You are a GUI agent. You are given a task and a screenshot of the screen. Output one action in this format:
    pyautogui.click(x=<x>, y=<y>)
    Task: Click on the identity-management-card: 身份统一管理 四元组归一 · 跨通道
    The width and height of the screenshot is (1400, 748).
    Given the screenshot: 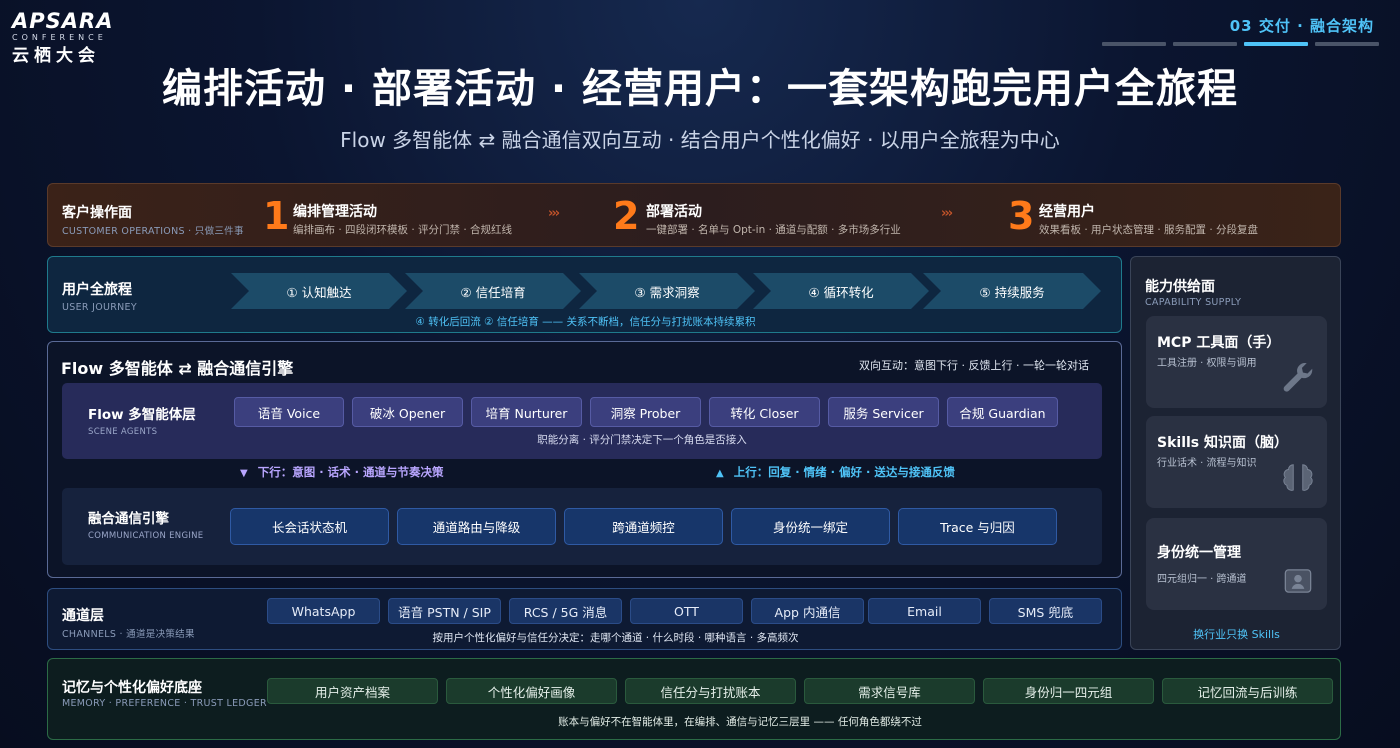 What is the action you would take?
    pyautogui.click(x=1236, y=564)
    